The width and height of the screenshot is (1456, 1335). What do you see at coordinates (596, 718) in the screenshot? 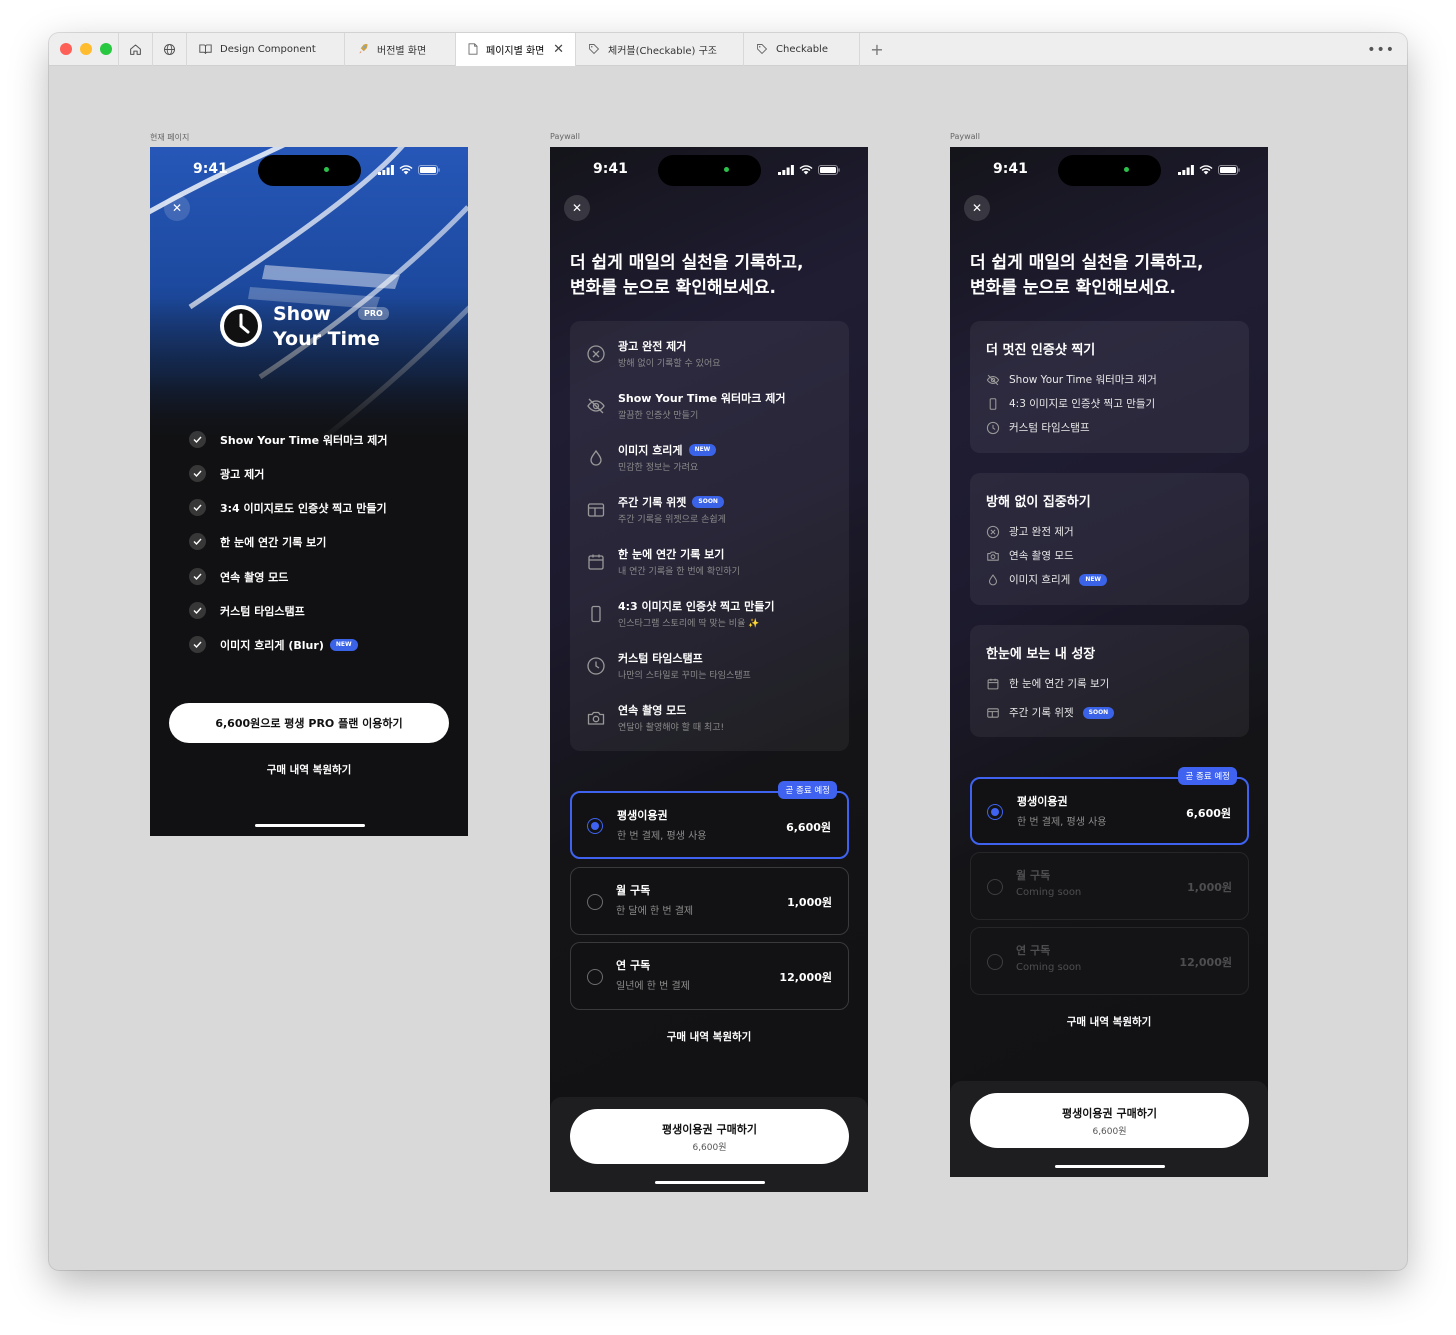
I see `camera-icon` at bounding box center [596, 718].